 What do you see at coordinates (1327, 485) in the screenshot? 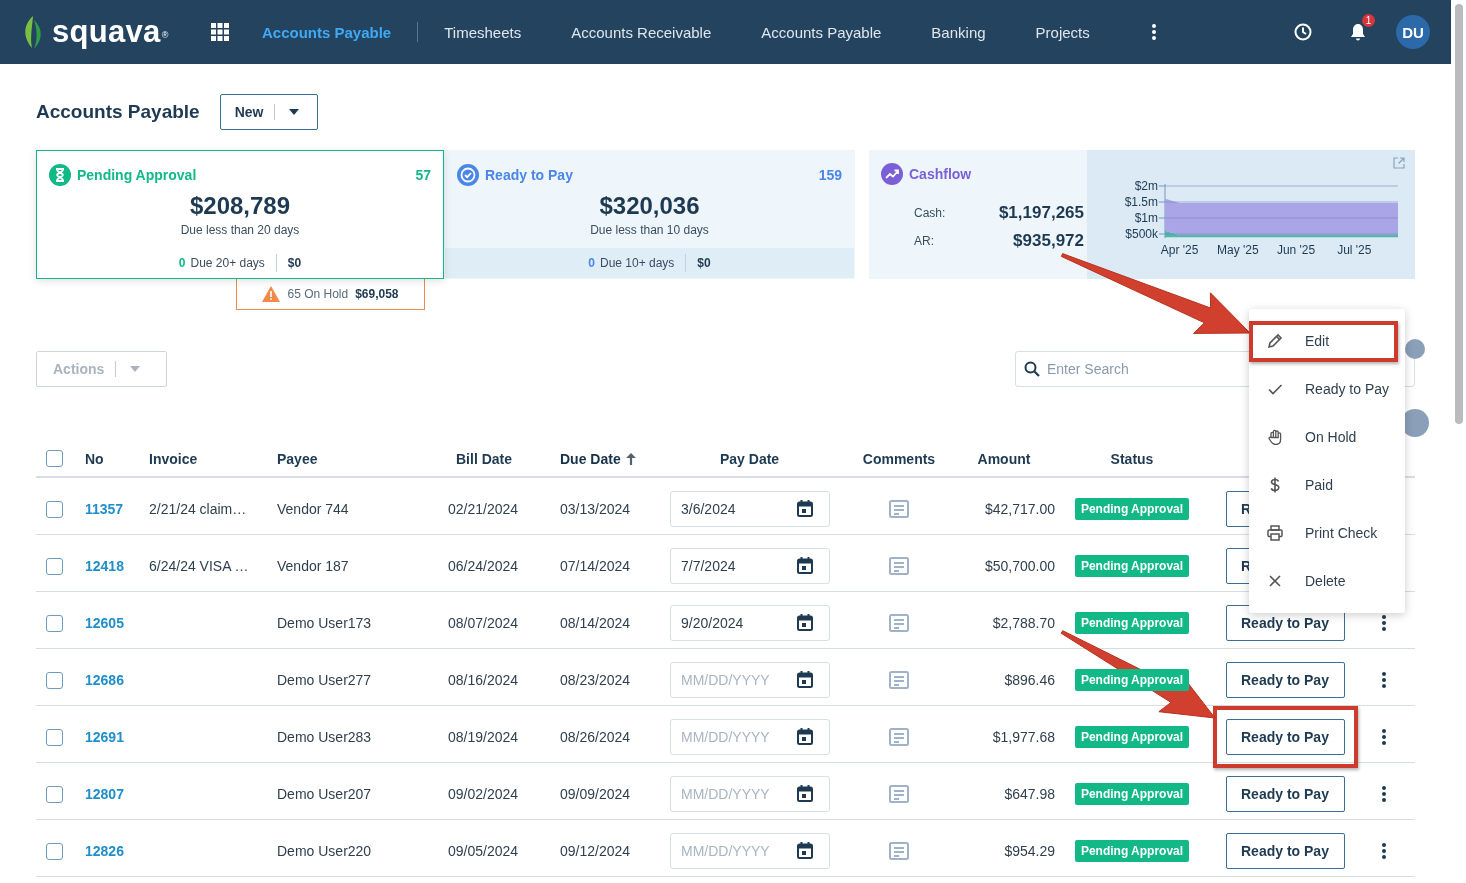
I see `menu-item: Paid` at bounding box center [1327, 485].